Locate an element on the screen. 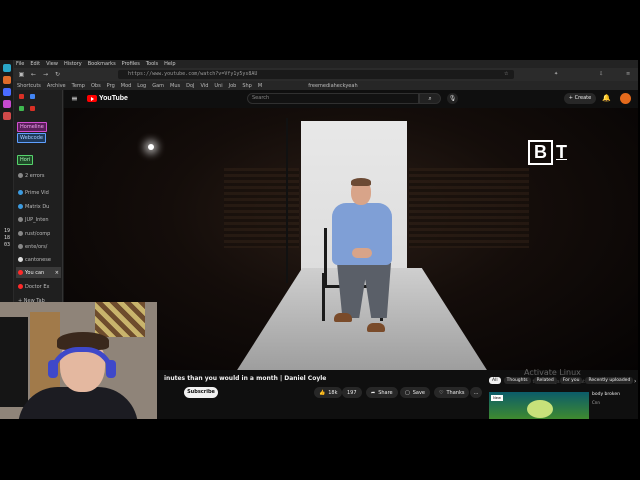  like-button: 👍 18k is located at coordinates (328, 392).